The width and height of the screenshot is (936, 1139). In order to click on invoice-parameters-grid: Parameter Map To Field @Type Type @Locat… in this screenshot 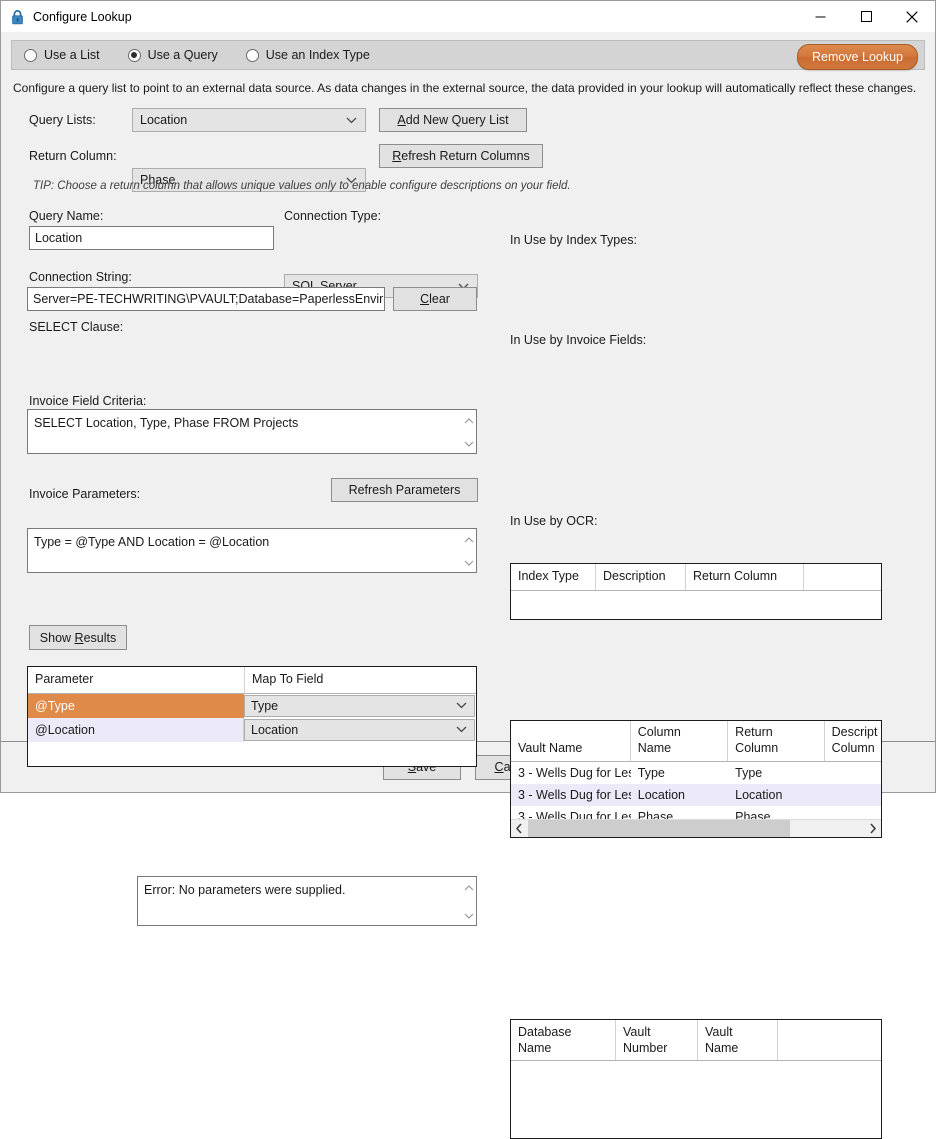, I will do `click(252, 716)`.